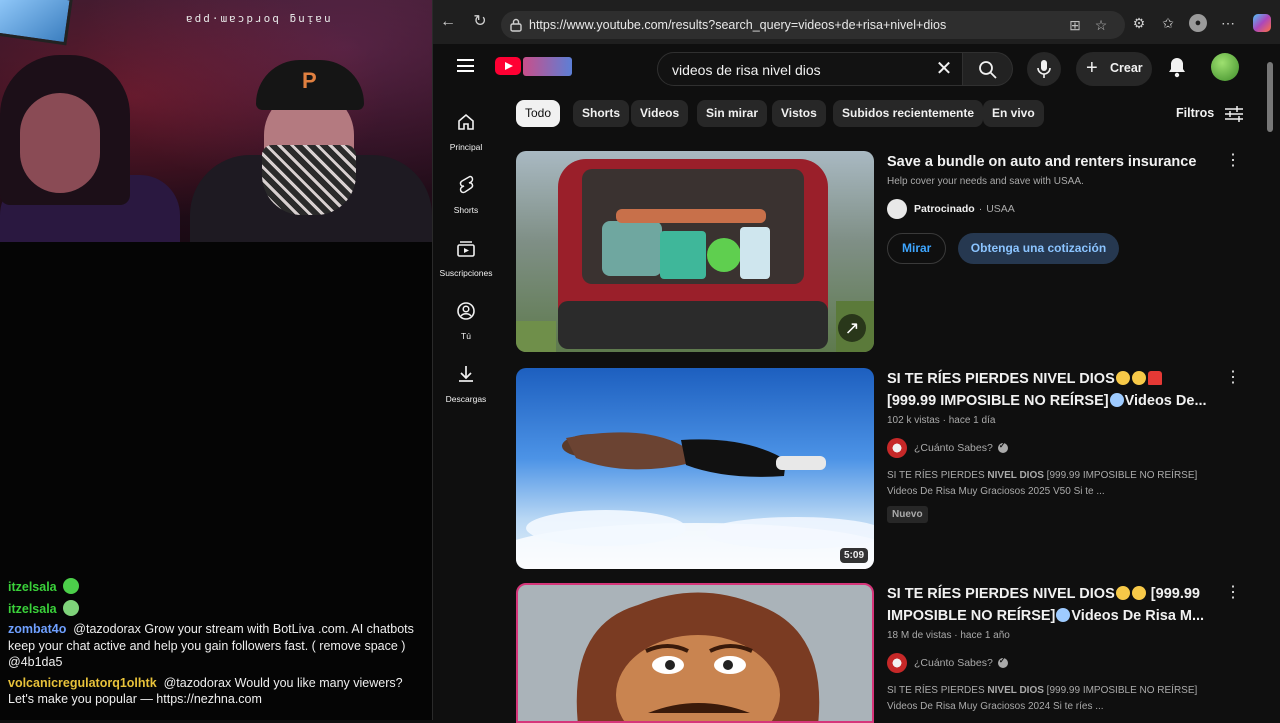 The image size is (1280, 723). Describe the element at coordinates (90, 148) in the screenshot. I see `streamer-left` at that location.